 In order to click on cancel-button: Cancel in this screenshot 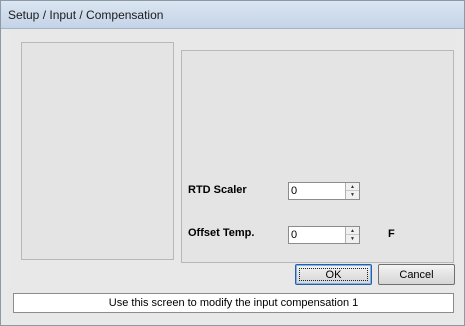, I will do `click(416, 274)`.